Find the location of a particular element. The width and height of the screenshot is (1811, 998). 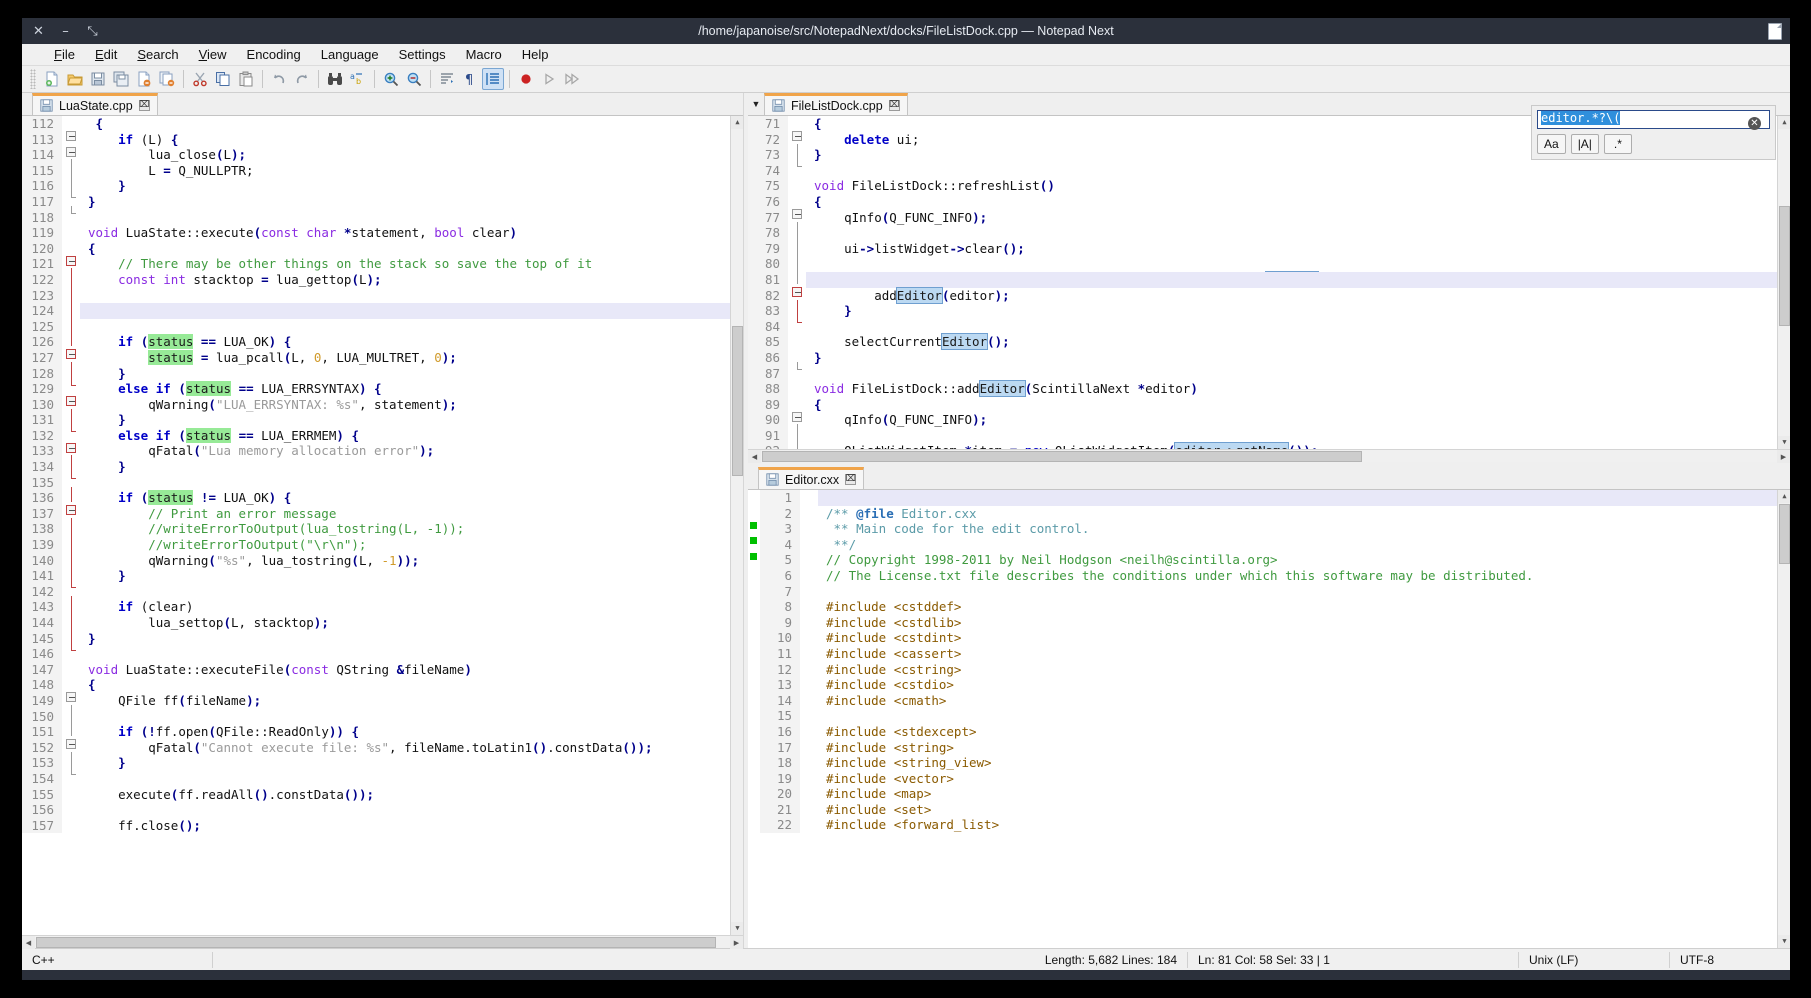

paste-icon is located at coordinates (246, 79).